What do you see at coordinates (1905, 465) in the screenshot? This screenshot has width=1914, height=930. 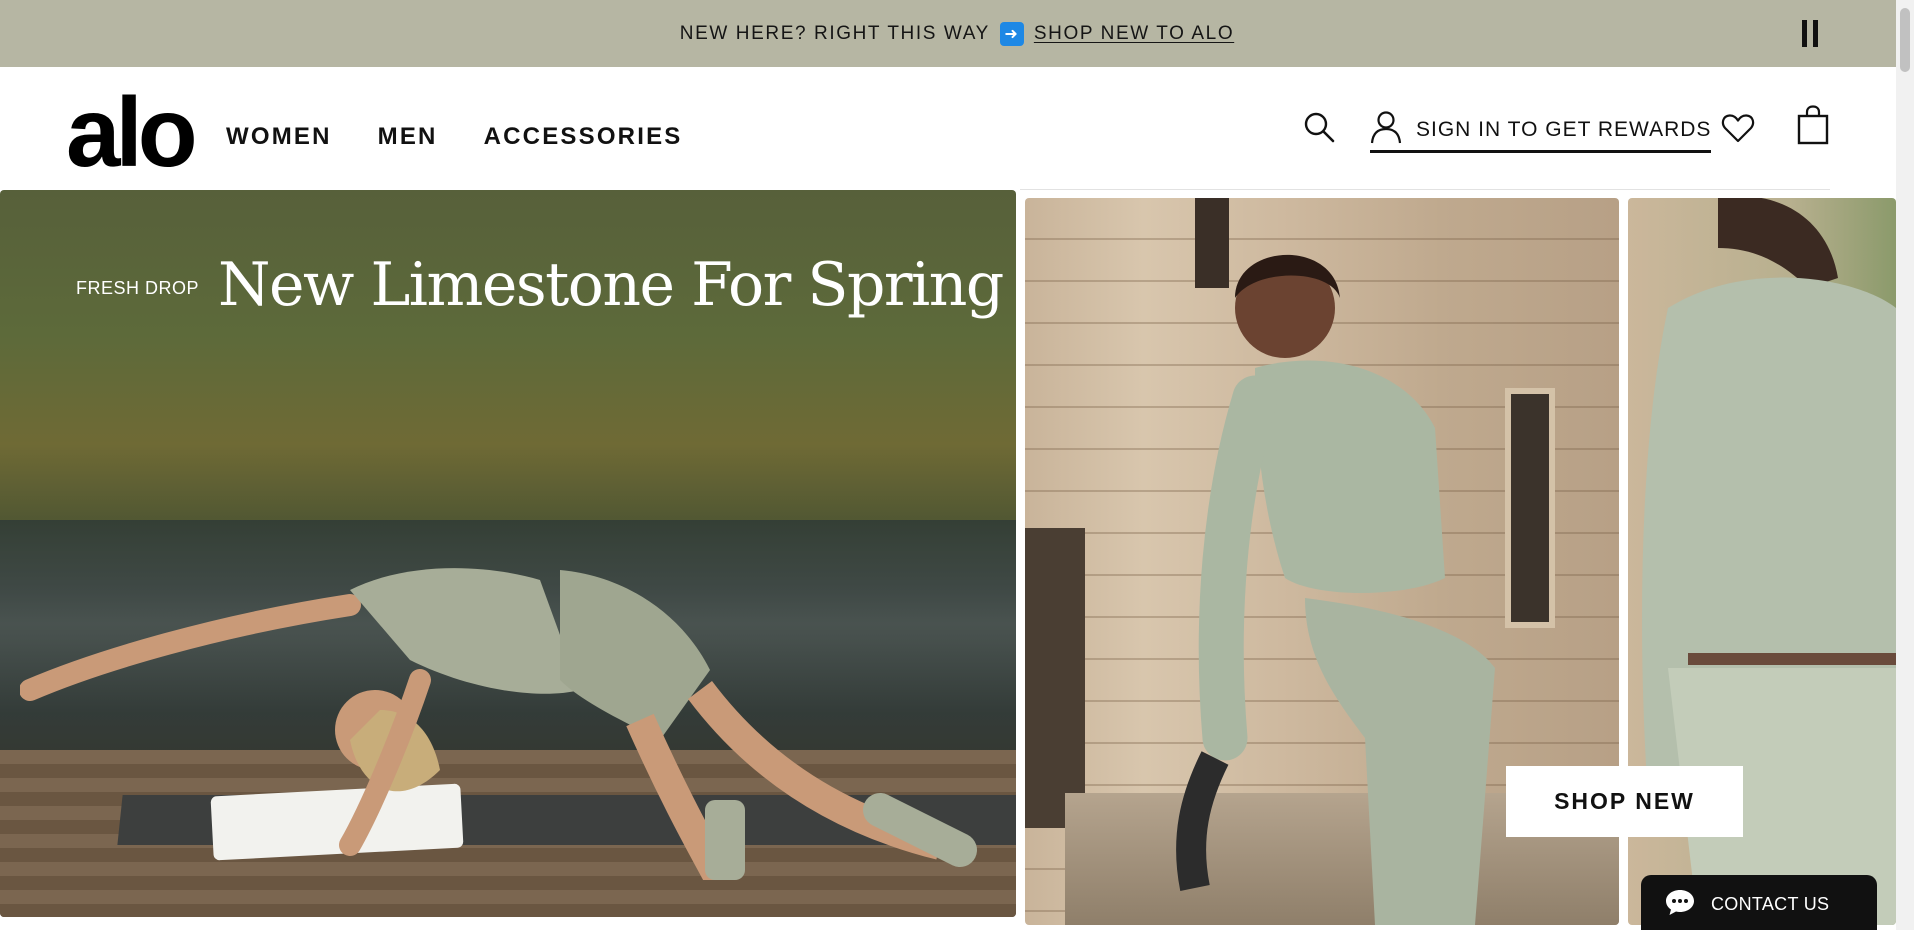 I see `page-scrollbar` at bounding box center [1905, 465].